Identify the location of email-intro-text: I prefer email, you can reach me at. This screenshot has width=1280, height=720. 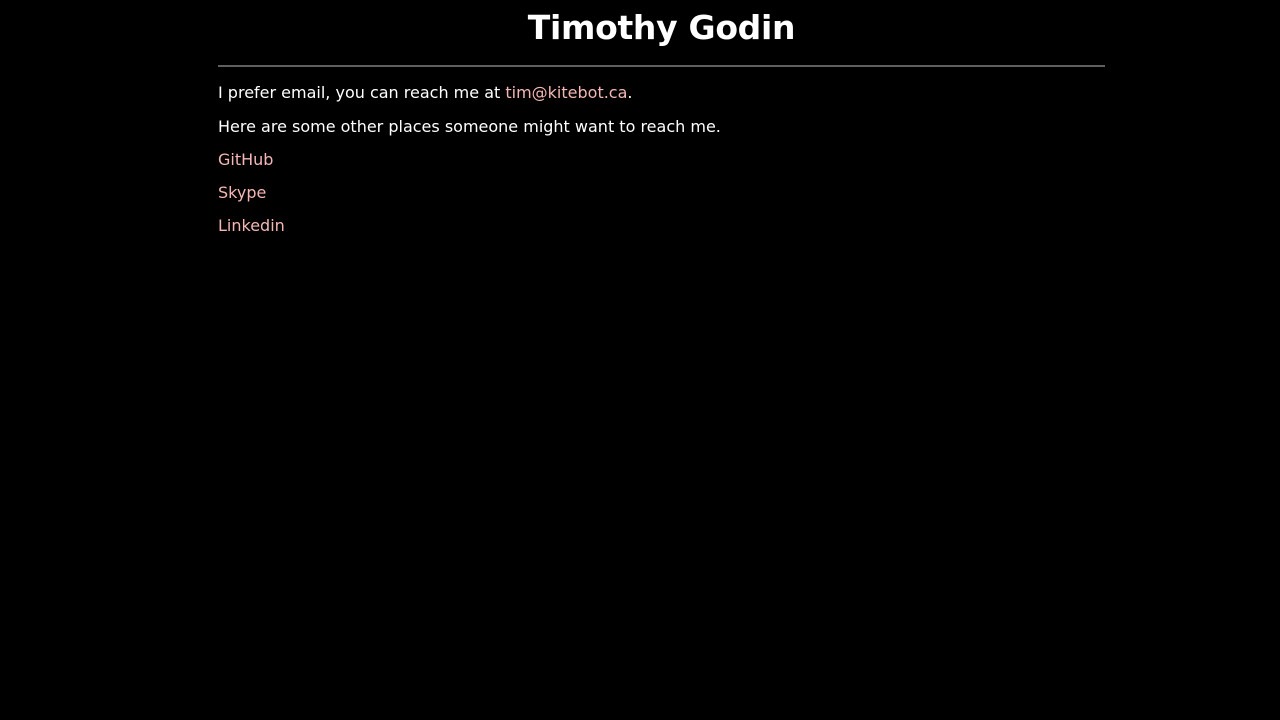
(362, 92).